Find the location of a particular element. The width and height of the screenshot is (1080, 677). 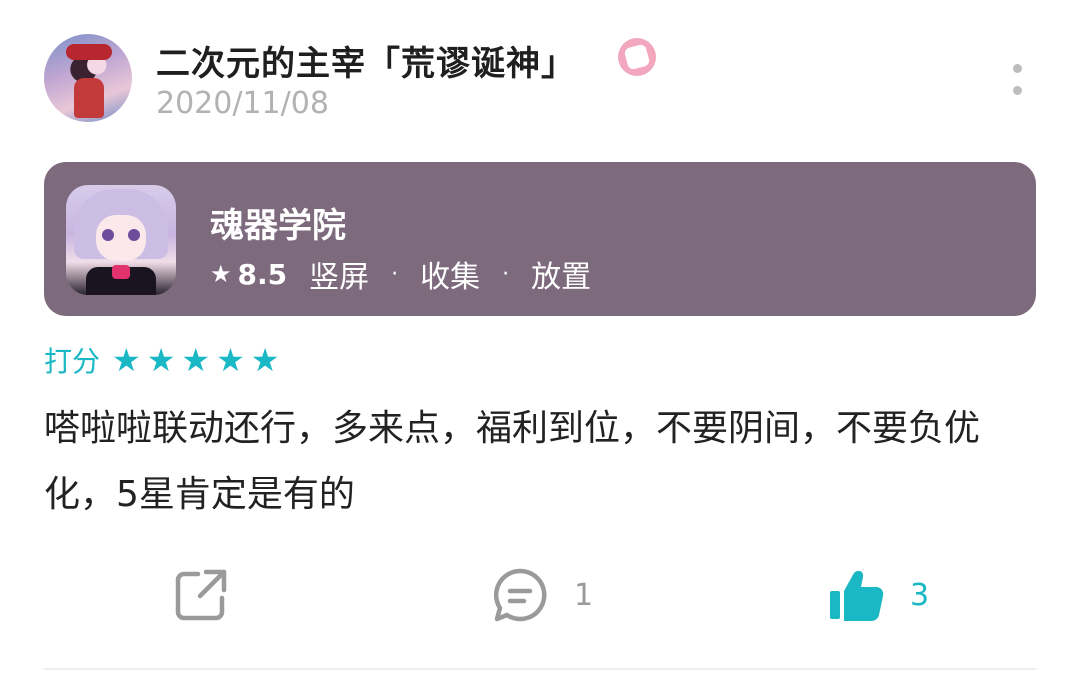

rating-row: 打分 ★ ★ ★ ★ ★ is located at coordinates (164, 360).